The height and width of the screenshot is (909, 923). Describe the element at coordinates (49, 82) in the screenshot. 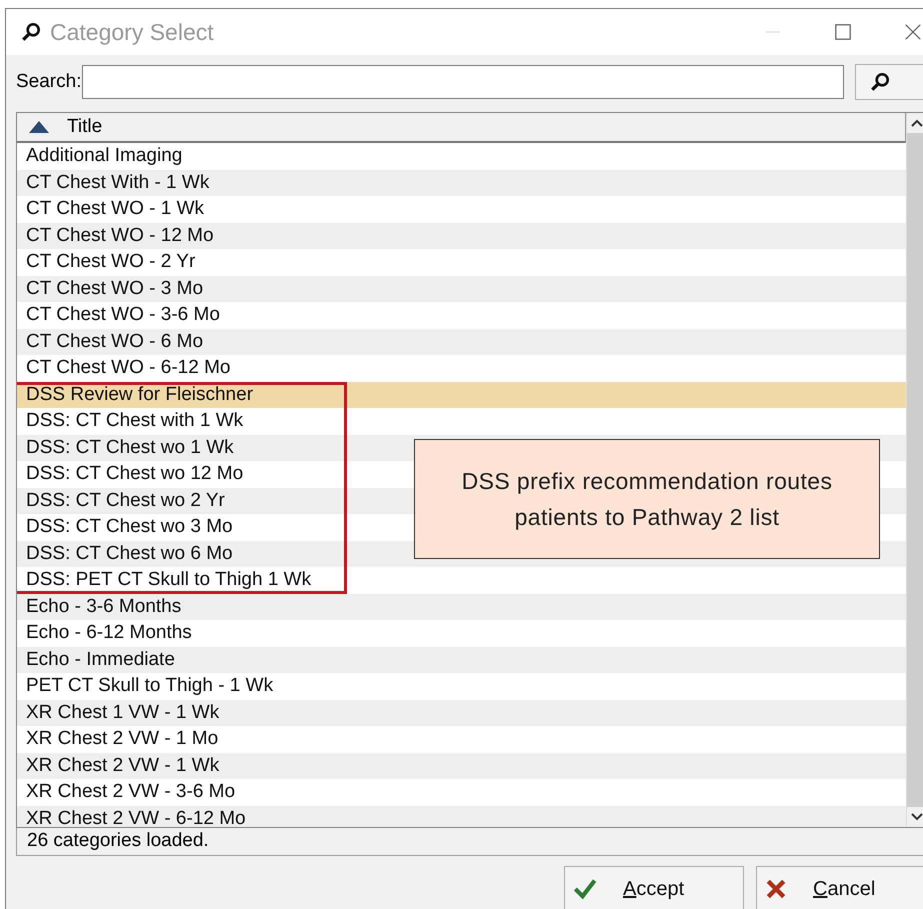

I see `search-label: Search:` at that location.